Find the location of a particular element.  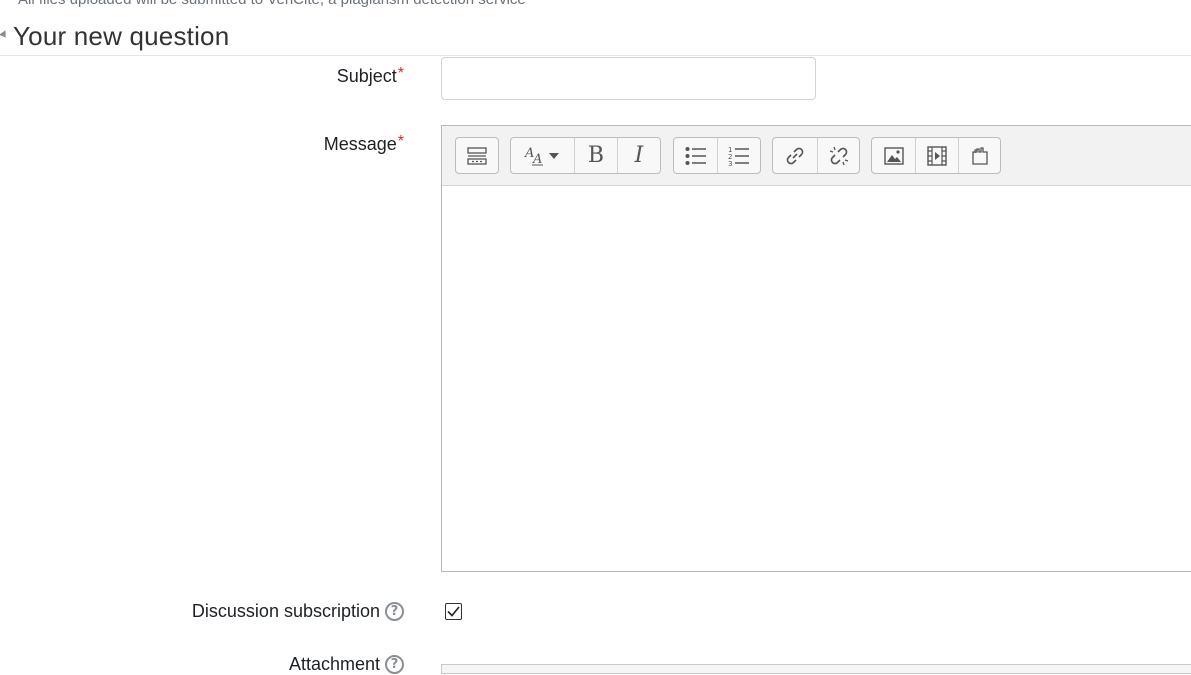

attachment-label: Attachment ? is located at coordinates (346, 664).